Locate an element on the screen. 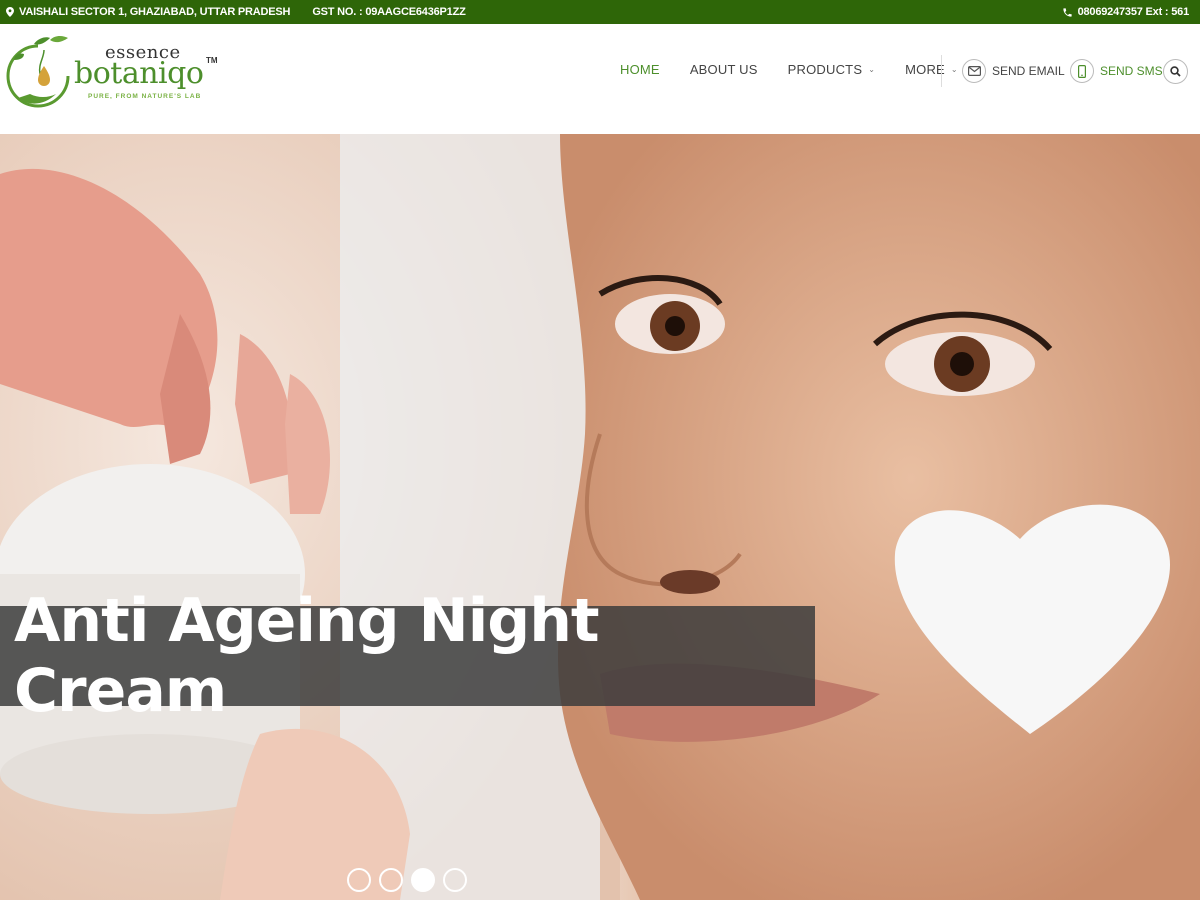  nav-products-label: PRODUCTS is located at coordinates (825, 69).